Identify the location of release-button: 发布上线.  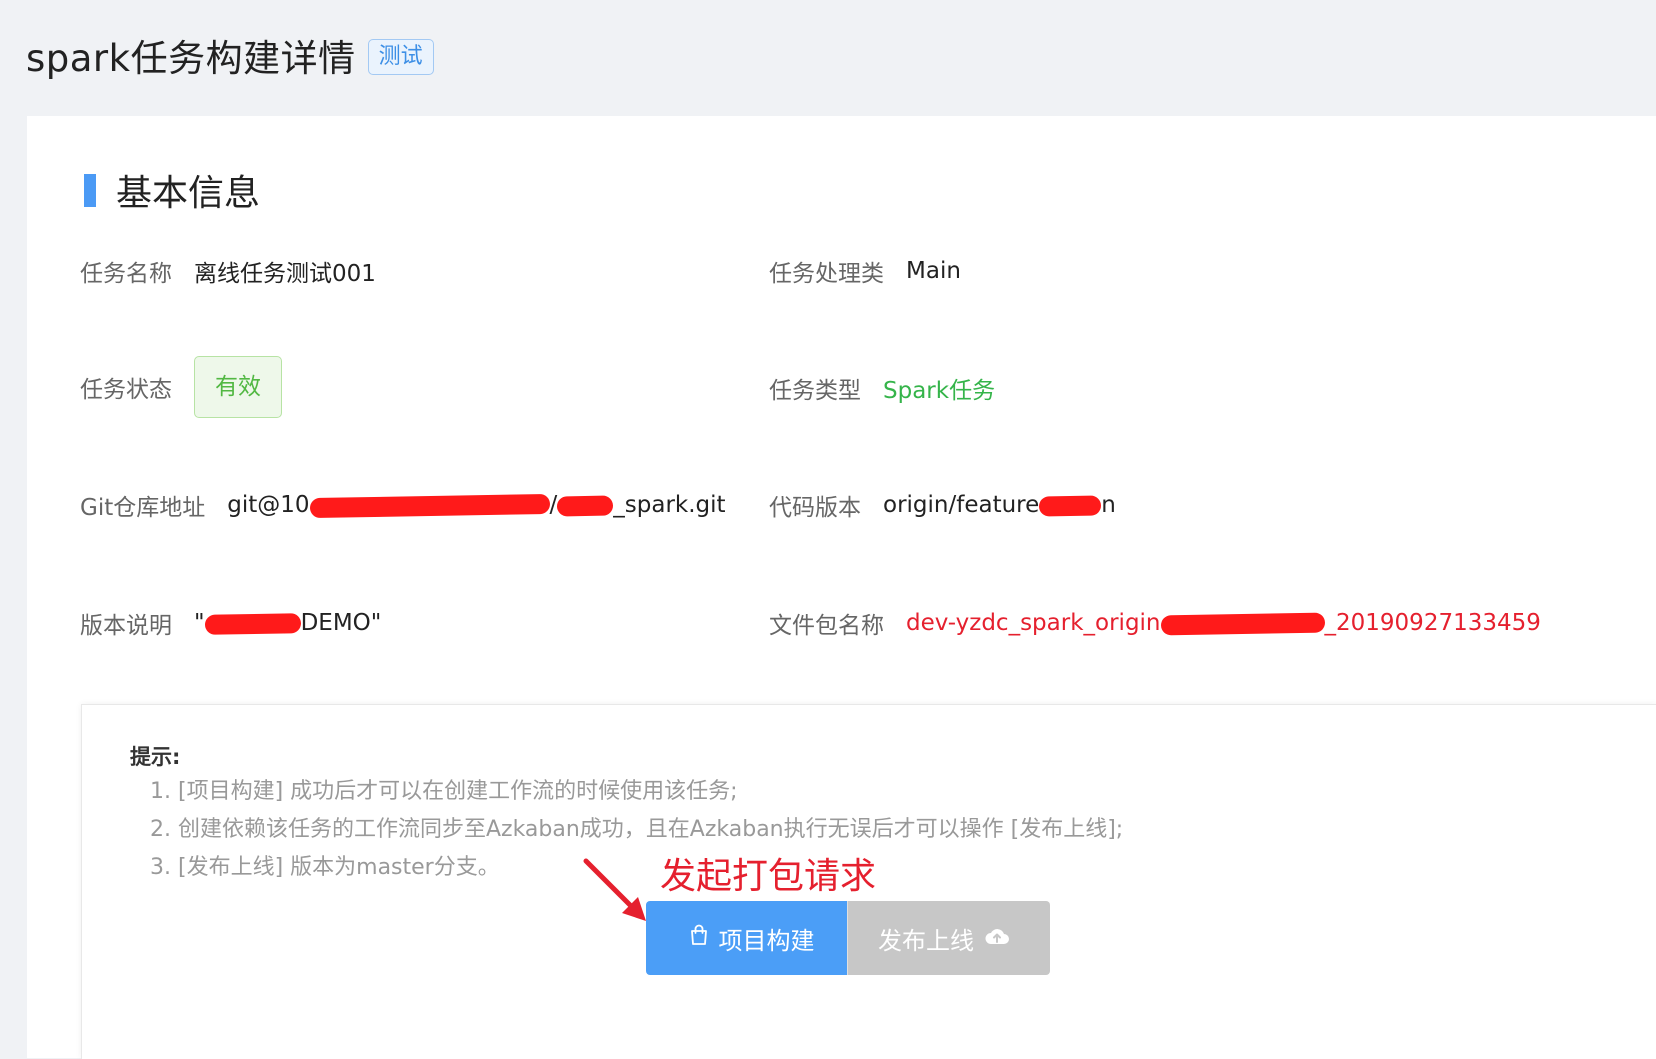
(948, 938).